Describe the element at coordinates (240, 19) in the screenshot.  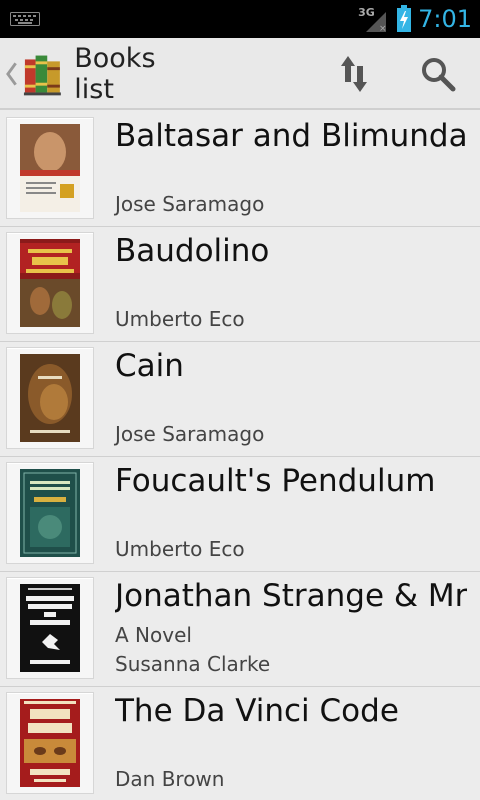
I see `status-bar: 3G × 7:01` at that location.